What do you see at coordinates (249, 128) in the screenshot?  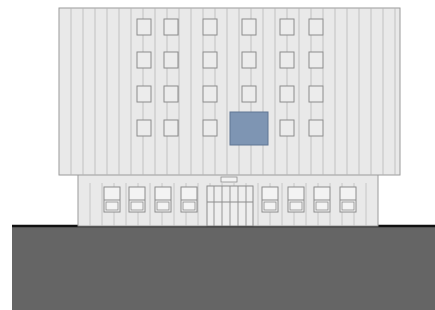 I see `highlighted-window` at bounding box center [249, 128].